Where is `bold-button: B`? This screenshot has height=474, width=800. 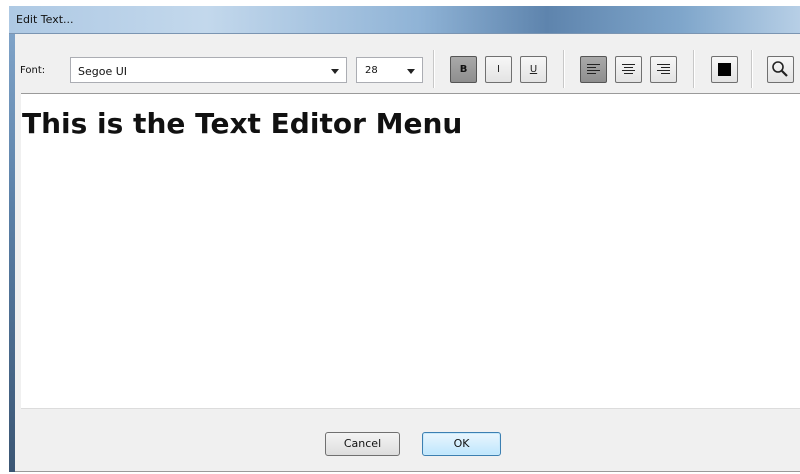 bold-button: B is located at coordinates (463, 69).